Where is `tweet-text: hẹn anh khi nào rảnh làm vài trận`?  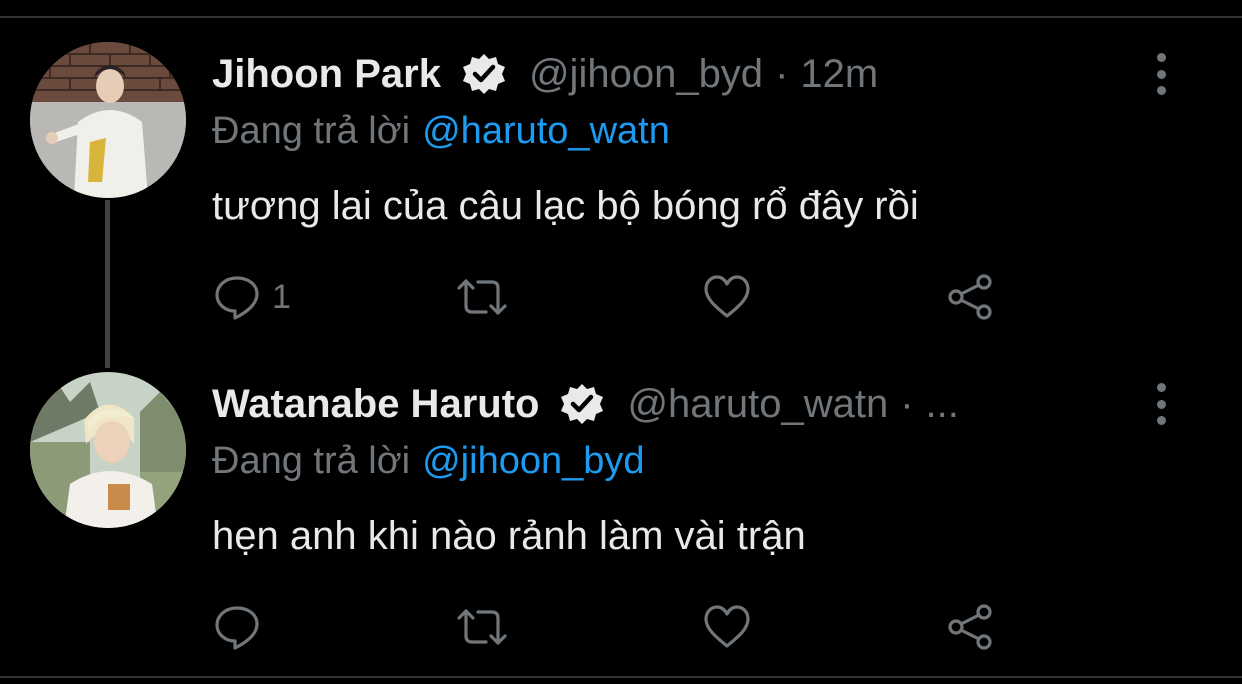
tweet-text: hẹn anh khi nào rảnh làm vài trận is located at coordinates (509, 536).